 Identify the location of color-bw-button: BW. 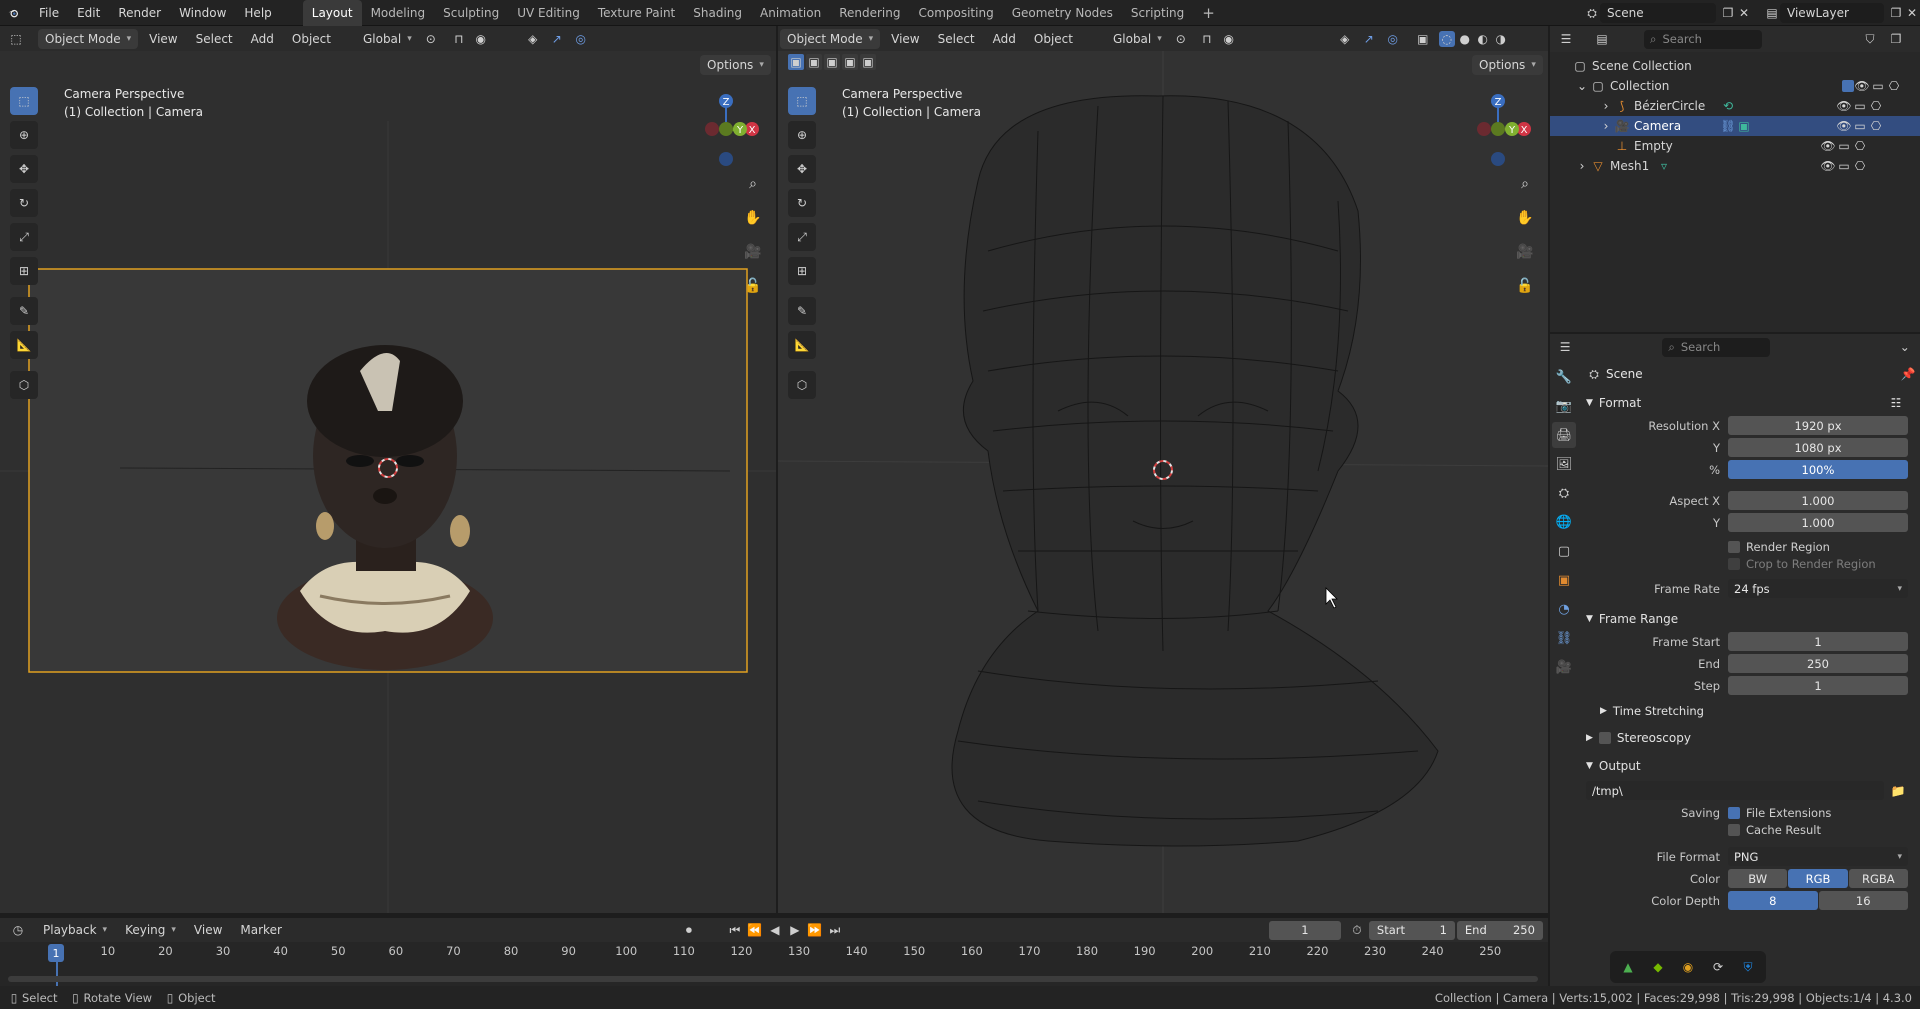
(1758, 878).